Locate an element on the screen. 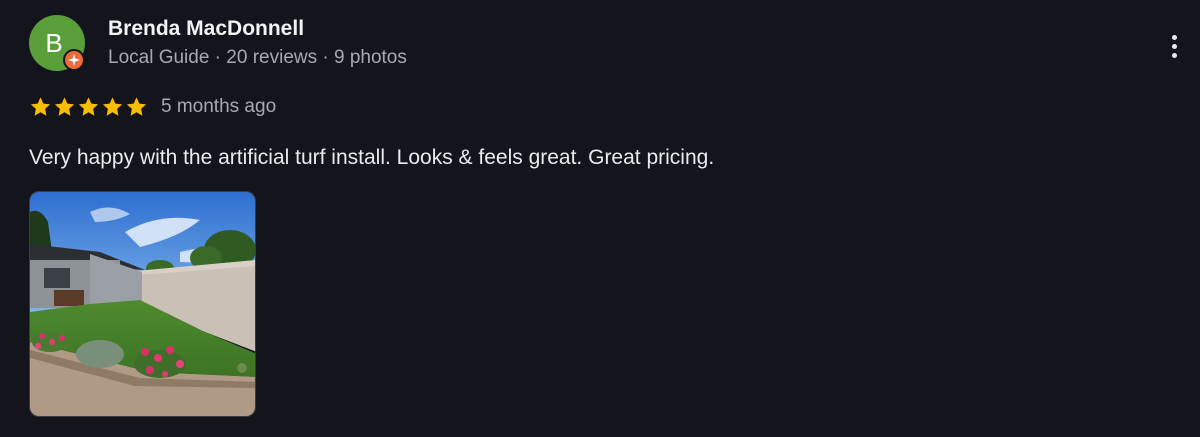 Image resolution: width=1200 pixels, height=437 pixels. review-photo is located at coordinates (142, 304).